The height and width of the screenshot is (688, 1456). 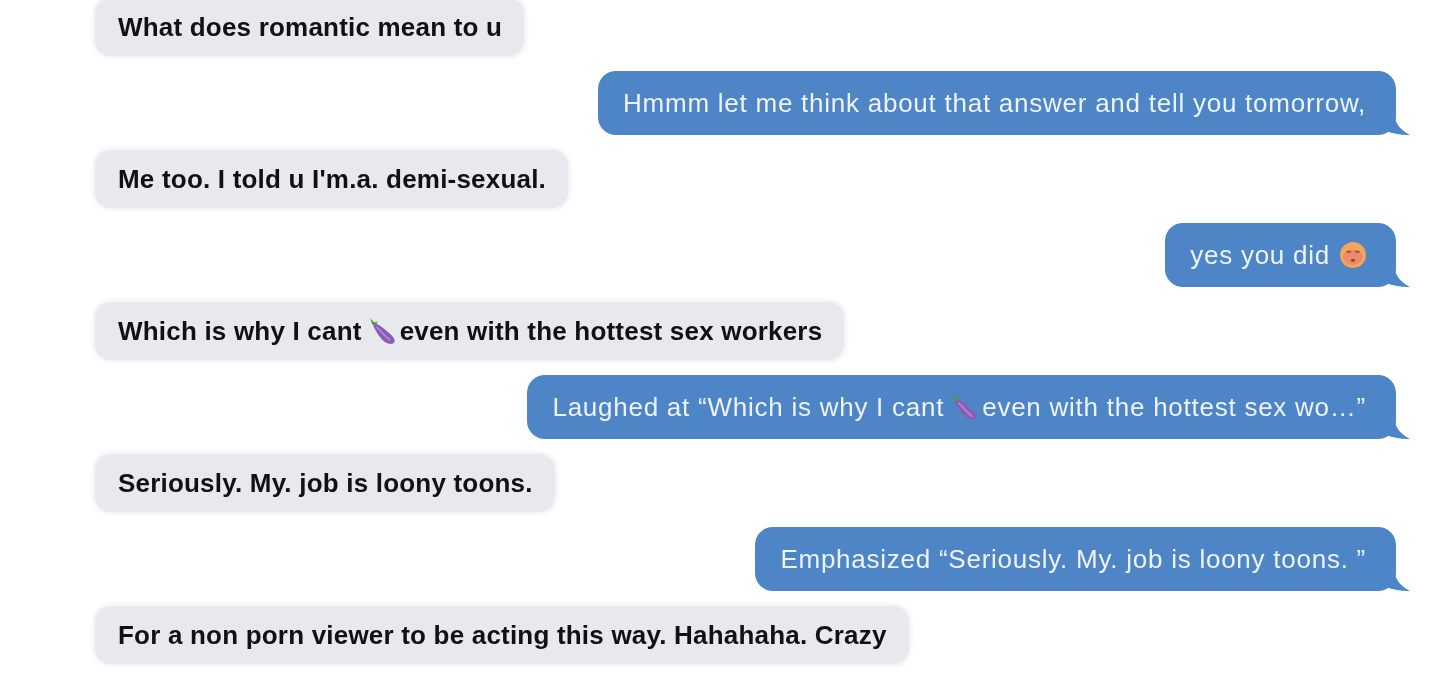 I want to click on message-text: Seriously. My. job is loony toons., so click(x=325, y=483).